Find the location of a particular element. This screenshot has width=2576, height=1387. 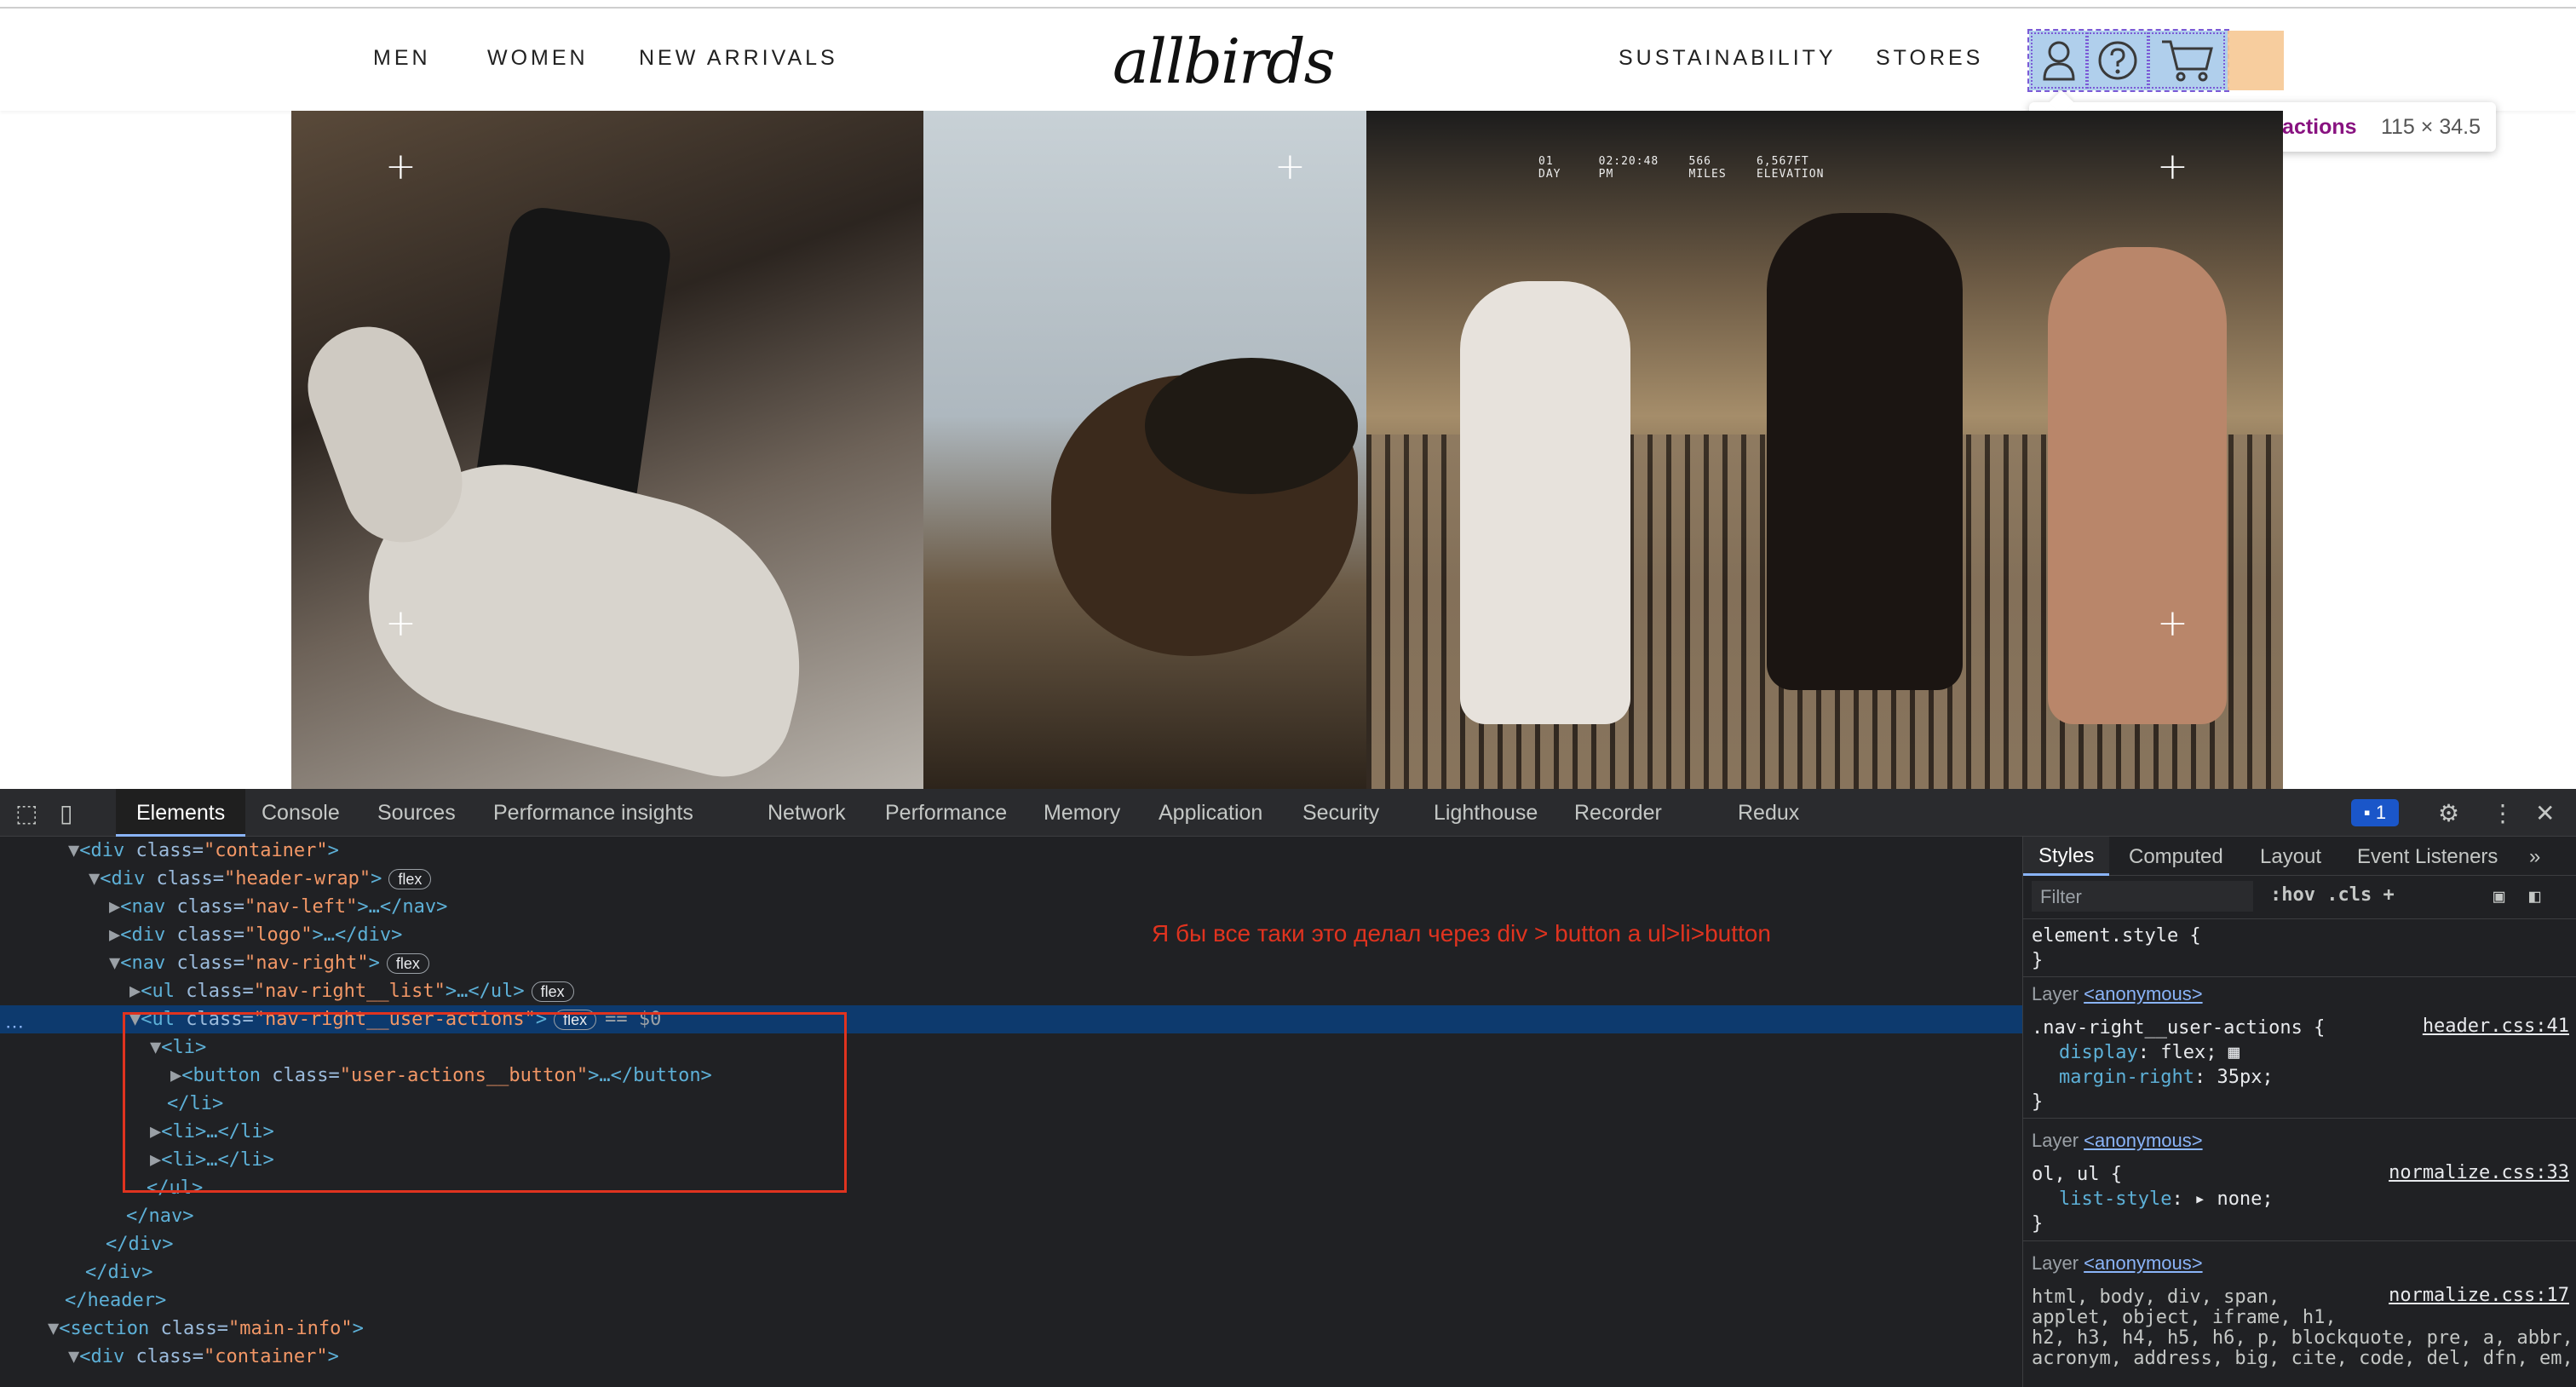

cart-button is located at coordinates (2186, 60).